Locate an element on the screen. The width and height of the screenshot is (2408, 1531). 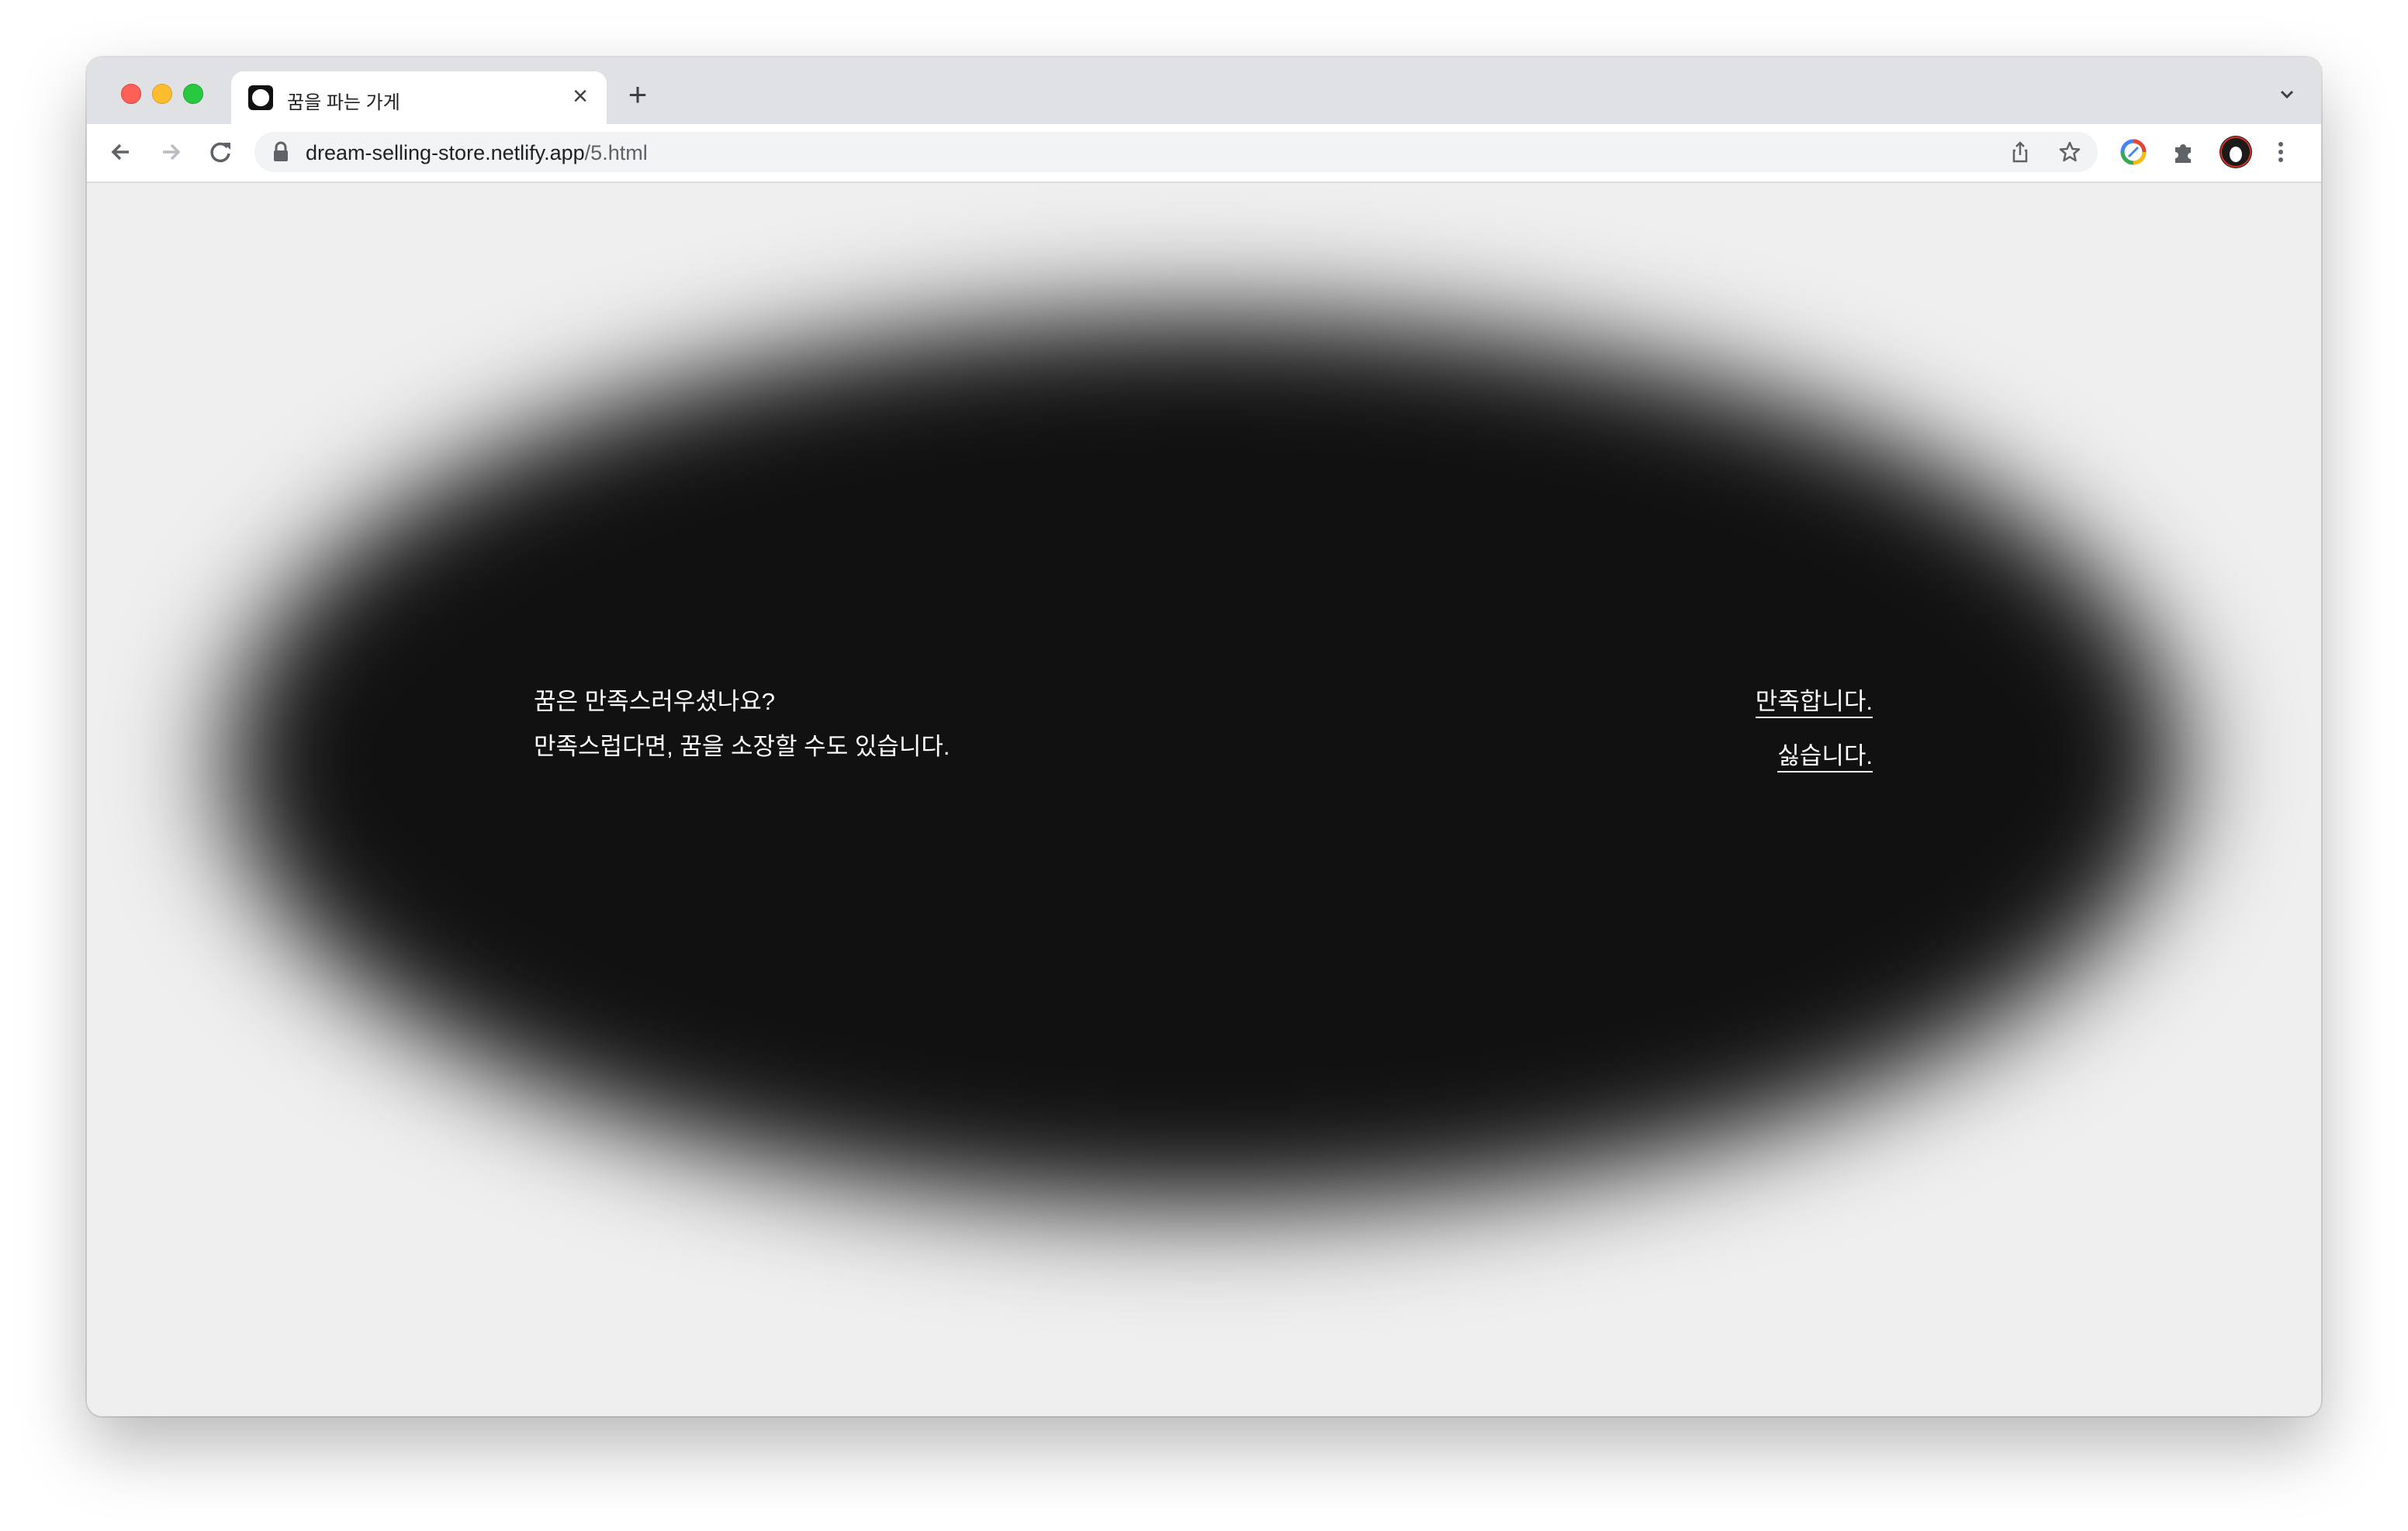
tab-title: 꿈을 파는 가게 is located at coordinates (343, 102).